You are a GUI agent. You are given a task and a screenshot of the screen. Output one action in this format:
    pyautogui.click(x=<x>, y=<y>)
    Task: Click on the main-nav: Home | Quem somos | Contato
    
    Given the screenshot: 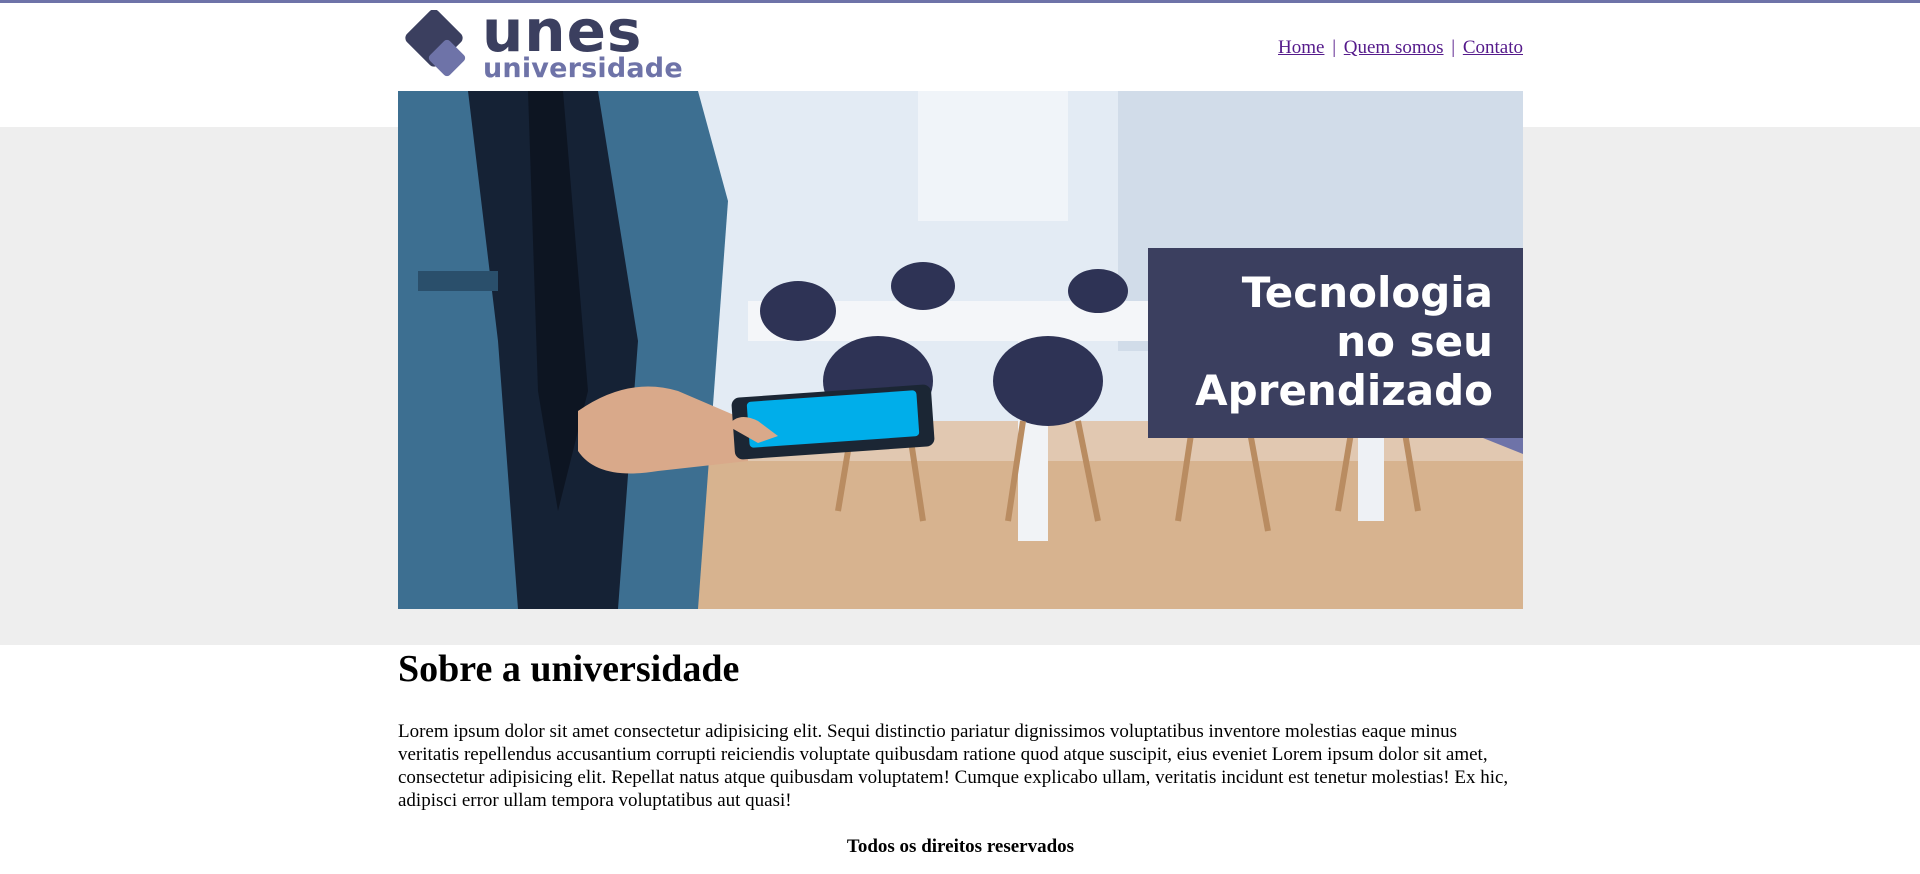 What is the action you would take?
    pyautogui.click(x=1400, y=48)
    